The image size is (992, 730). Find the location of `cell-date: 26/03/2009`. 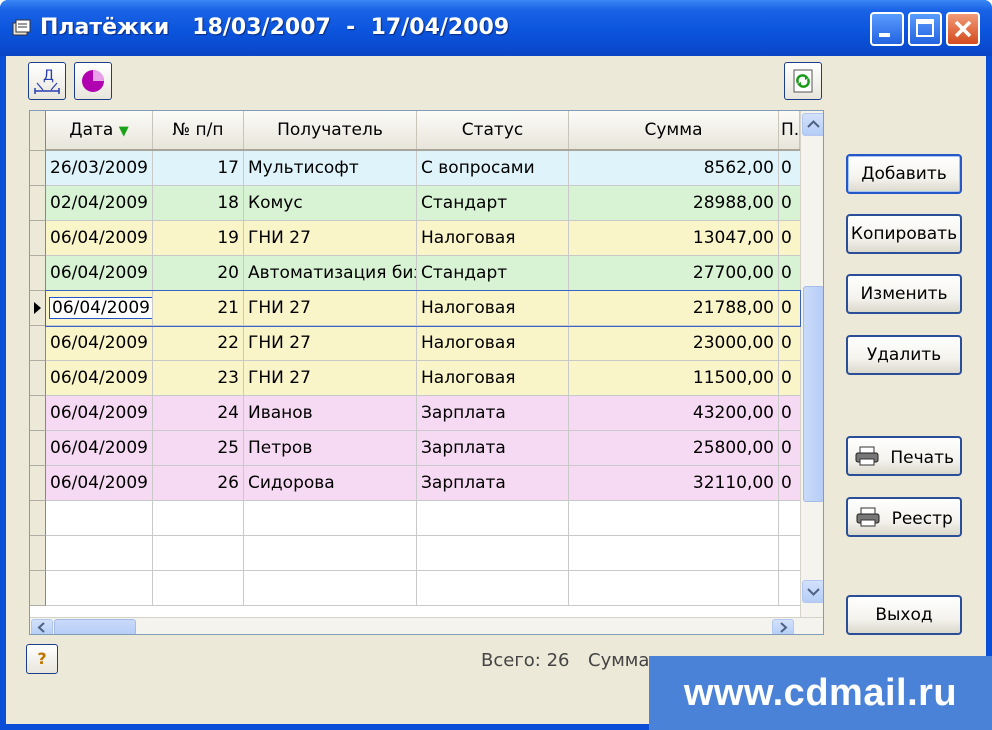

cell-date: 26/03/2009 is located at coordinates (99, 168).